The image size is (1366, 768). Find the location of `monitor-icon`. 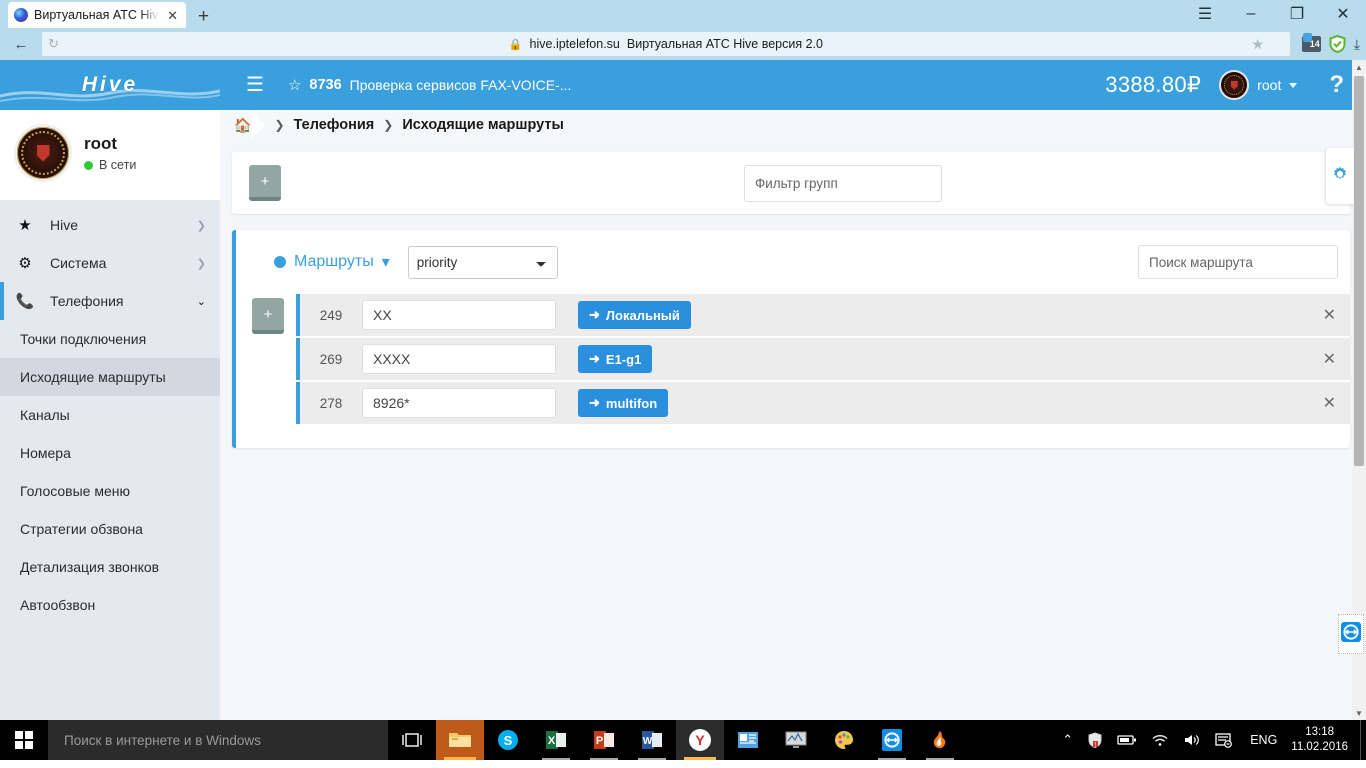

monitor-icon is located at coordinates (796, 740).